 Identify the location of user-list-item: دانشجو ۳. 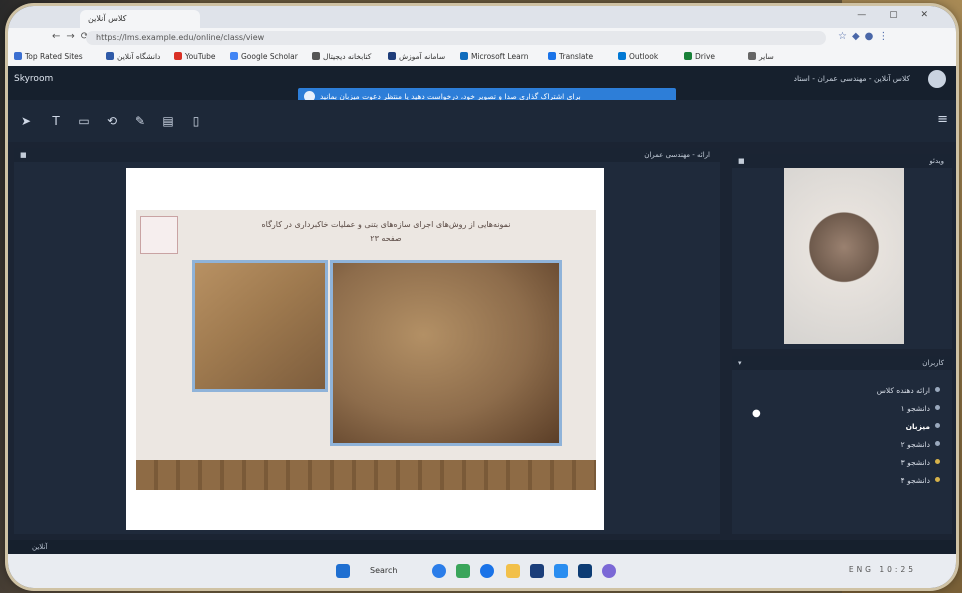
(920, 463).